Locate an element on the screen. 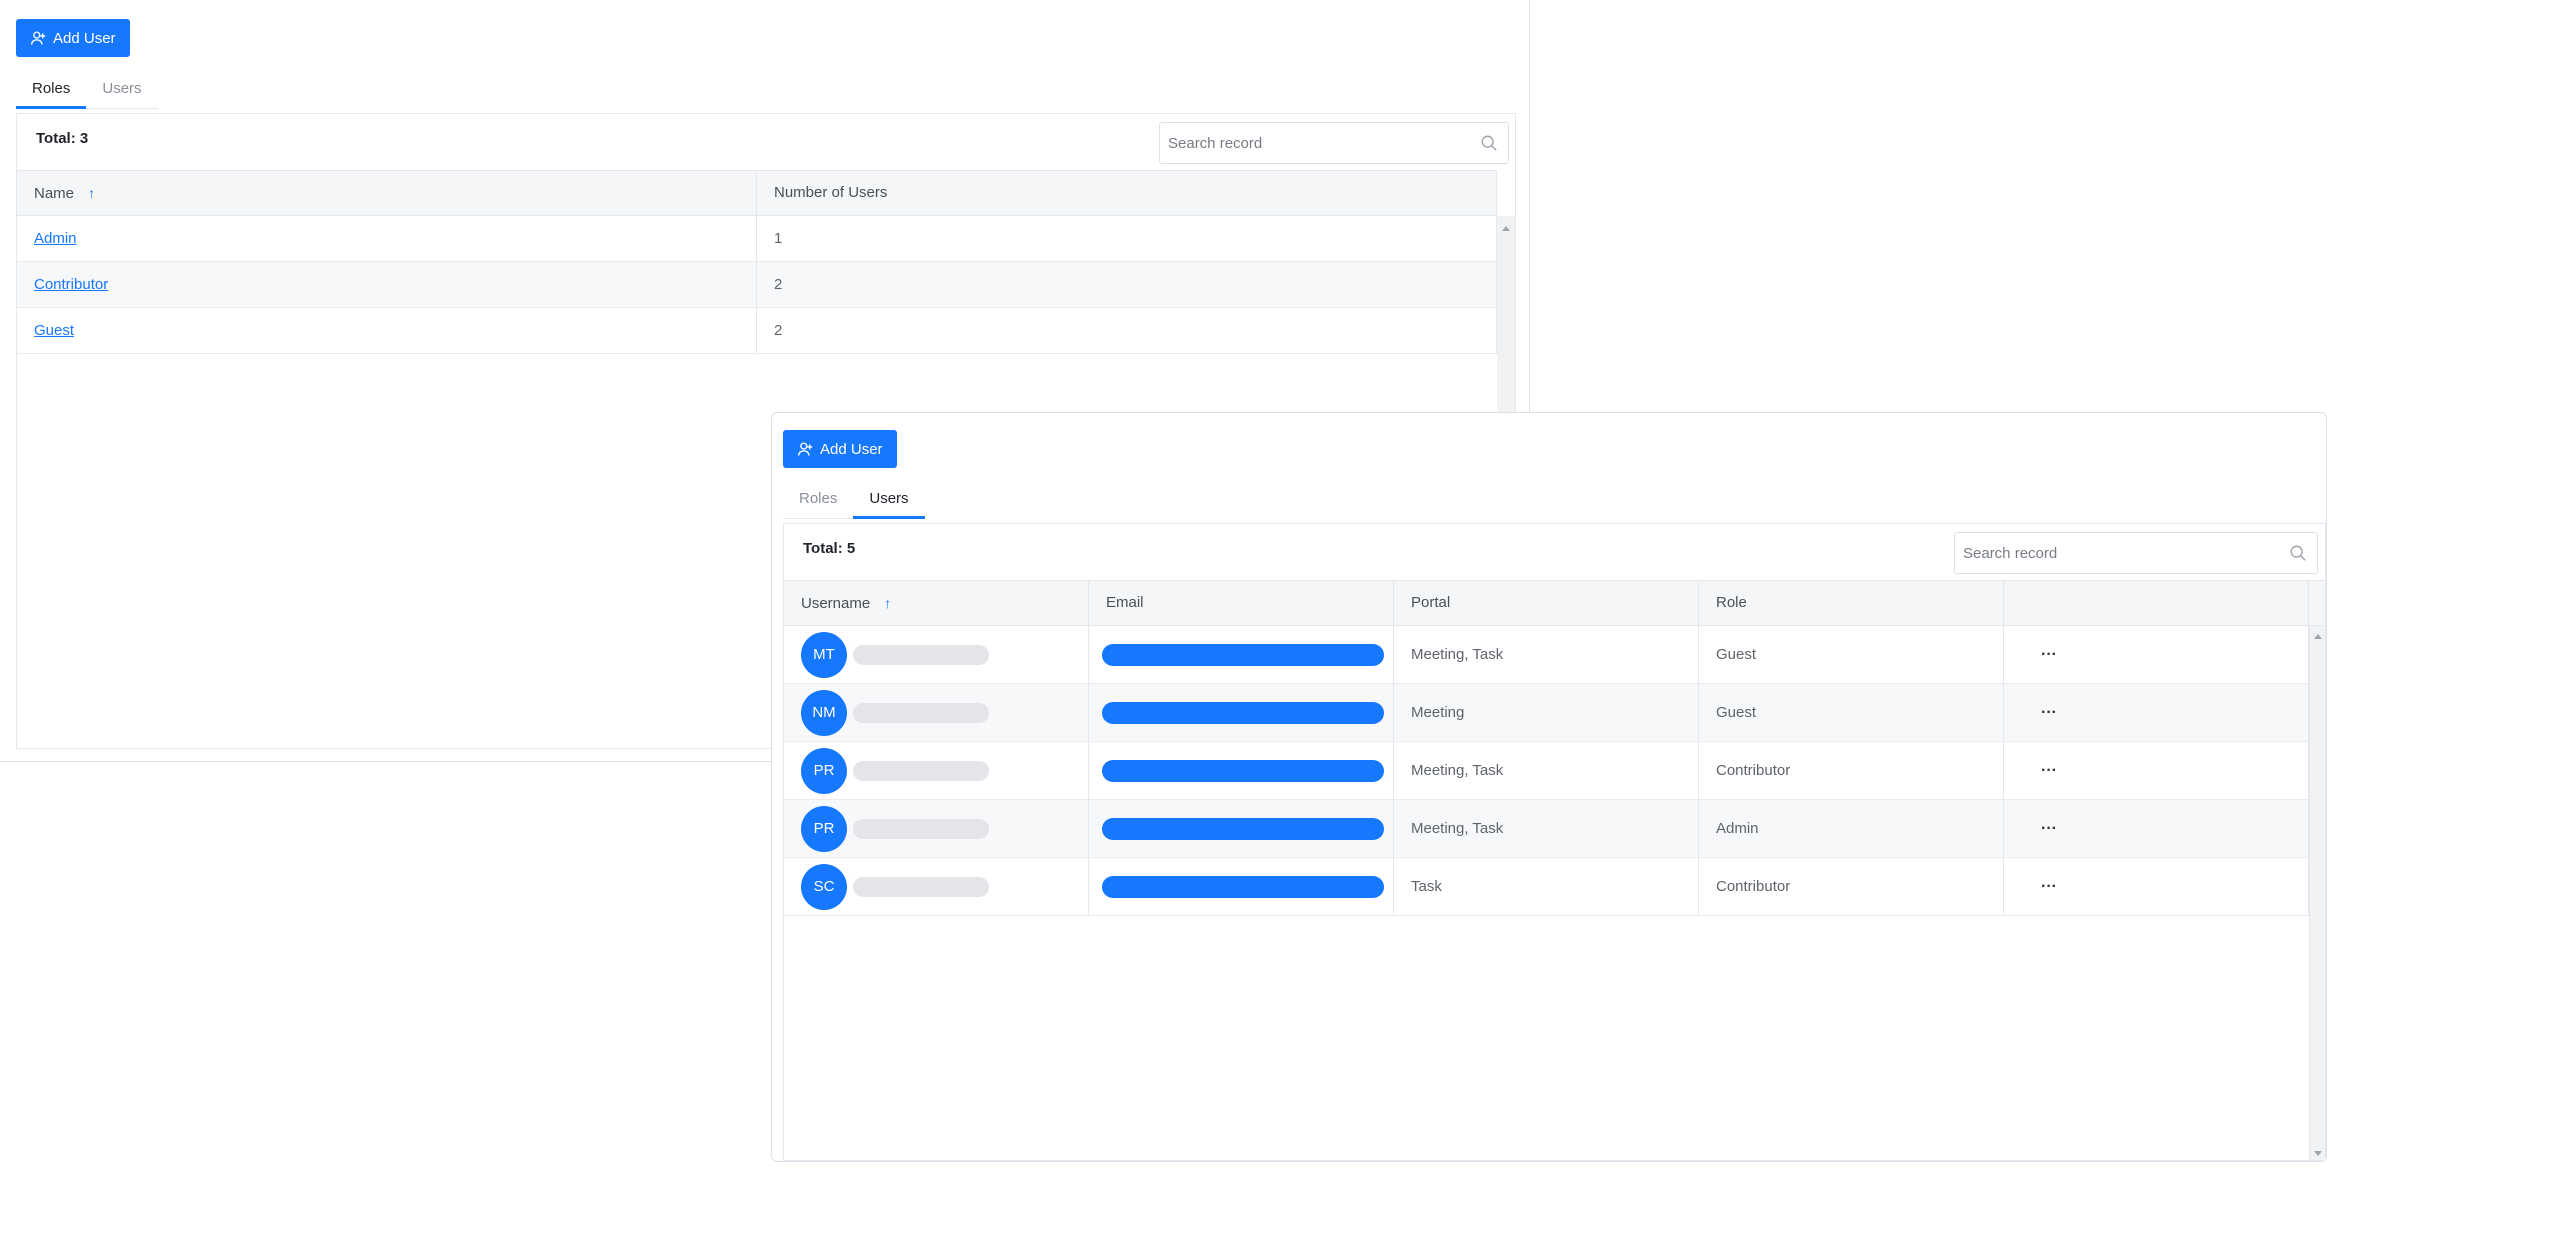 The height and width of the screenshot is (1236, 2560). portal-value: Meeting is located at coordinates (1546, 712).